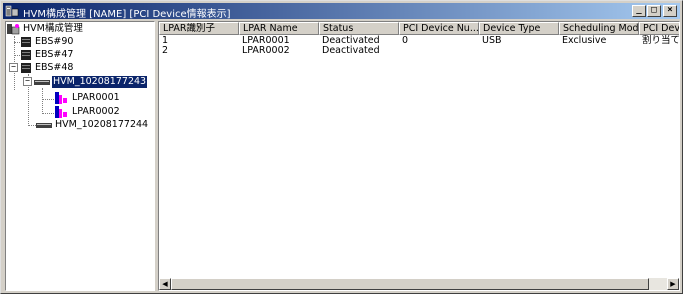  What do you see at coordinates (199, 28) in the screenshot?
I see `column-header-lpar-id: LPAR識別子` at bounding box center [199, 28].